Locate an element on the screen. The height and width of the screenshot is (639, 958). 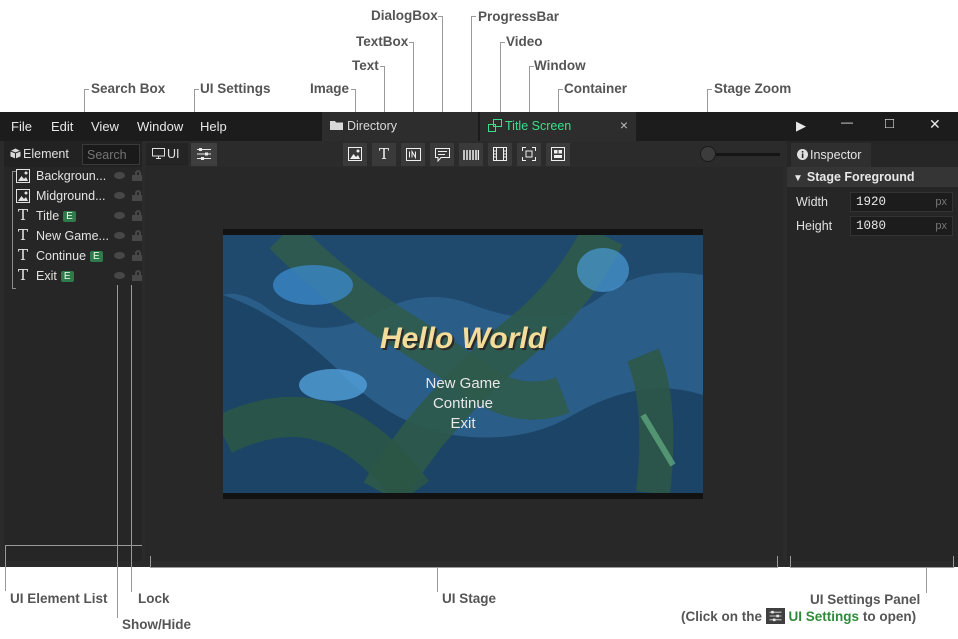
annotation-search-box: Search Box is located at coordinates (128, 88).